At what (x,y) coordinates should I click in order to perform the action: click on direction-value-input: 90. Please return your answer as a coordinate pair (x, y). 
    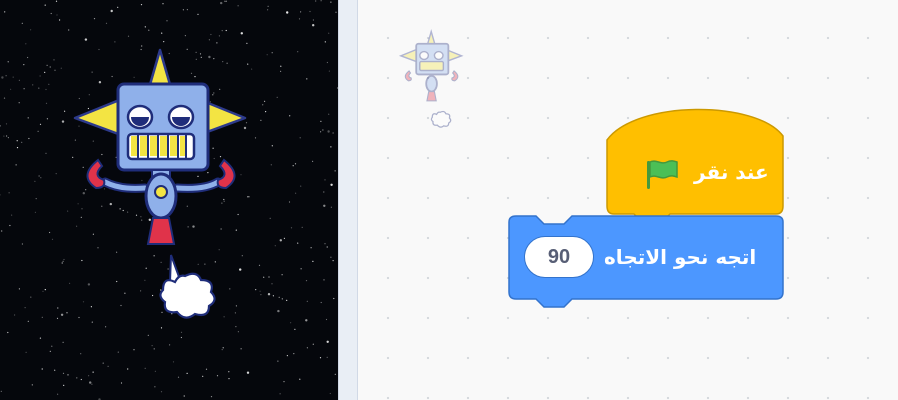
    Looking at the image, I should click on (559, 257).